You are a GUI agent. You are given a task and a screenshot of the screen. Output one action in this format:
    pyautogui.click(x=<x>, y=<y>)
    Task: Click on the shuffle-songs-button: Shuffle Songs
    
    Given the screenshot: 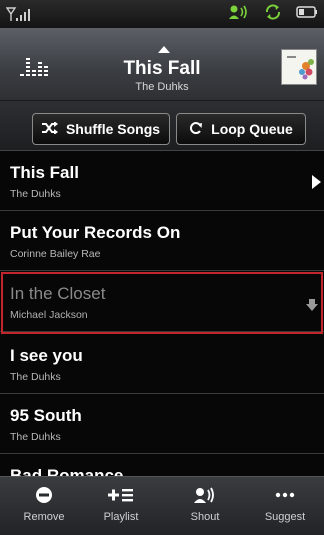 What is the action you would take?
    pyautogui.click(x=101, y=129)
    